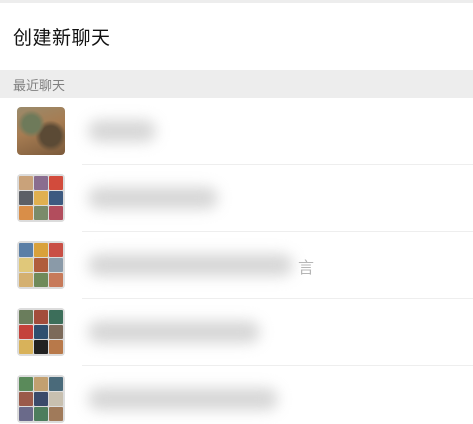 The image size is (473, 424). I want to click on create-new-chat-label: 创建新聊天, so click(62, 38).